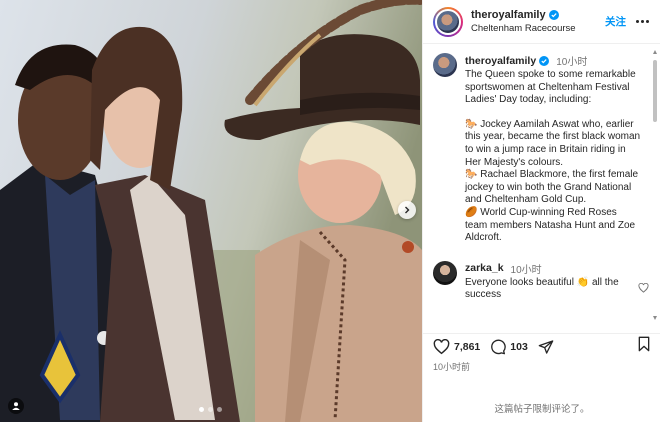 The image size is (660, 422). What do you see at coordinates (538, 28) in the screenshot?
I see `post-location: Cheltenham Racecourse` at bounding box center [538, 28].